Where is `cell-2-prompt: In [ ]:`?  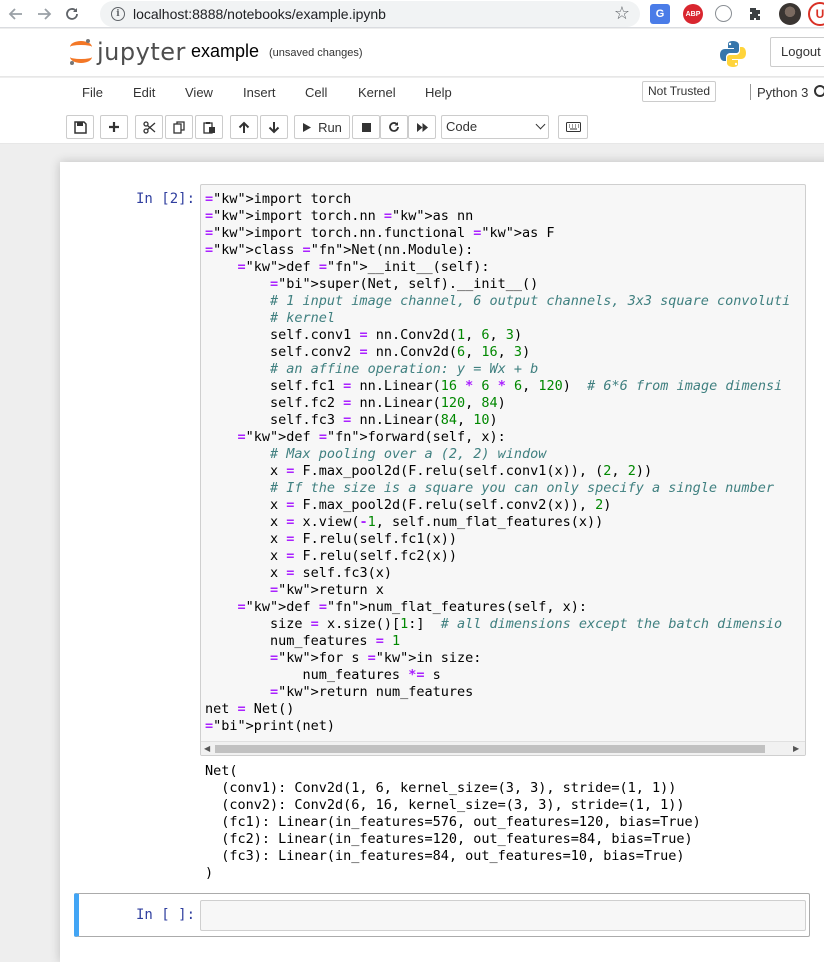
cell-2-prompt: In [ ]: is located at coordinates (166, 915).